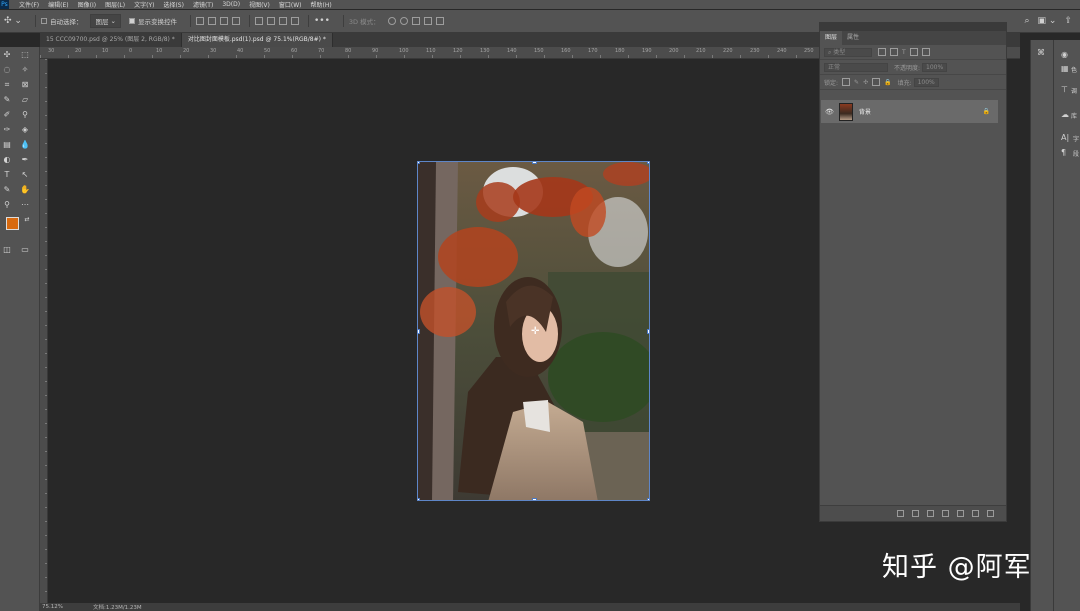  Describe the element at coordinates (1041, 52) in the screenshot. I see `history-icon: ⌘` at that location.